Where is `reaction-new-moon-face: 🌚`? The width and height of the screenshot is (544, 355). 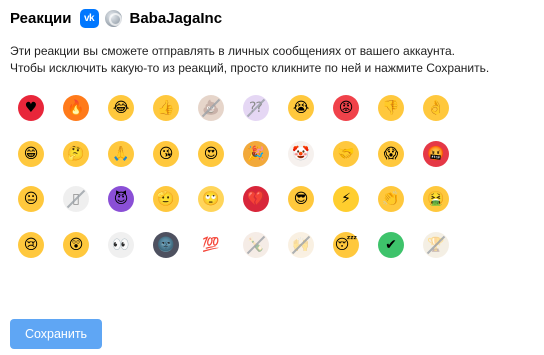 reaction-new-moon-face: 🌚 is located at coordinates (166, 245).